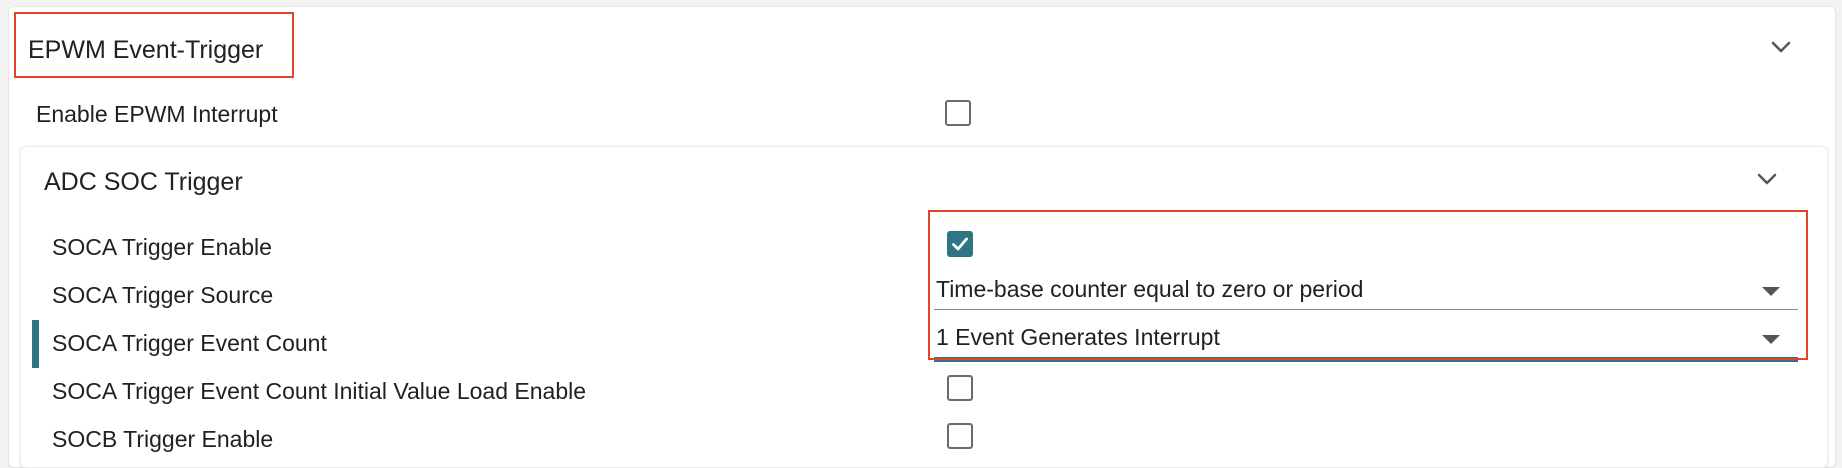 The height and width of the screenshot is (468, 1842). What do you see at coordinates (163, 295) in the screenshot?
I see `soca-trigger-source-label: SOCA Trigger Source` at bounding box center [163, 295].